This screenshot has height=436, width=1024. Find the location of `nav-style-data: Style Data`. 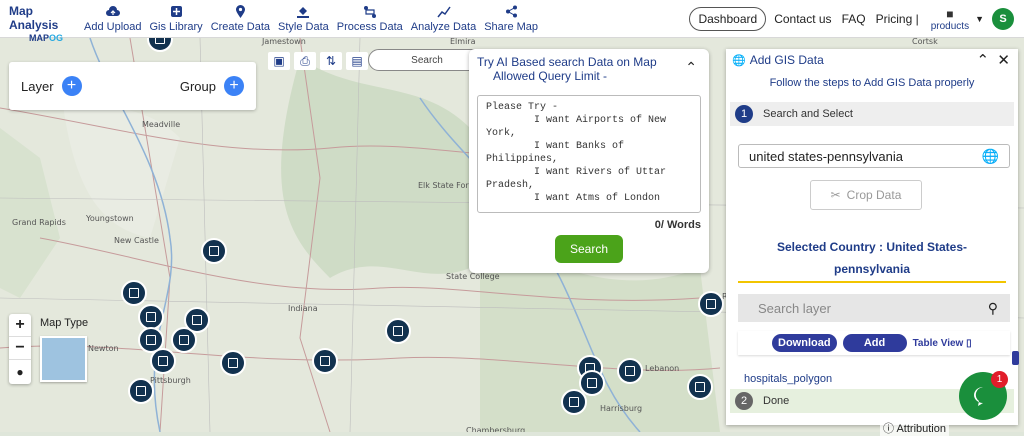

nav-style-data: Style Data is located at coordinates (303, 19).